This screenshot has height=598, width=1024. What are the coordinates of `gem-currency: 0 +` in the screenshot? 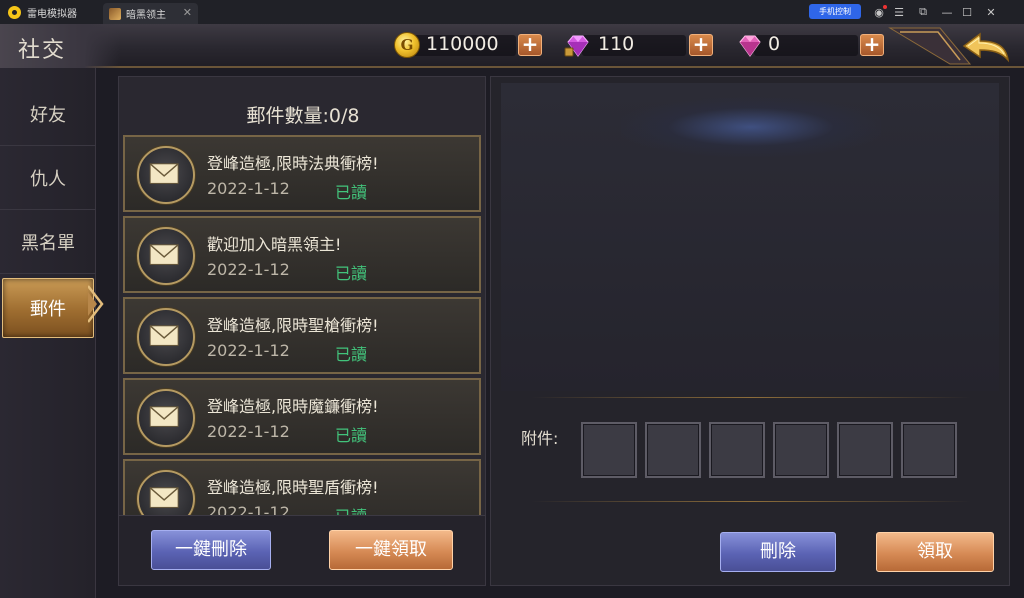 It's located at (811, 45).